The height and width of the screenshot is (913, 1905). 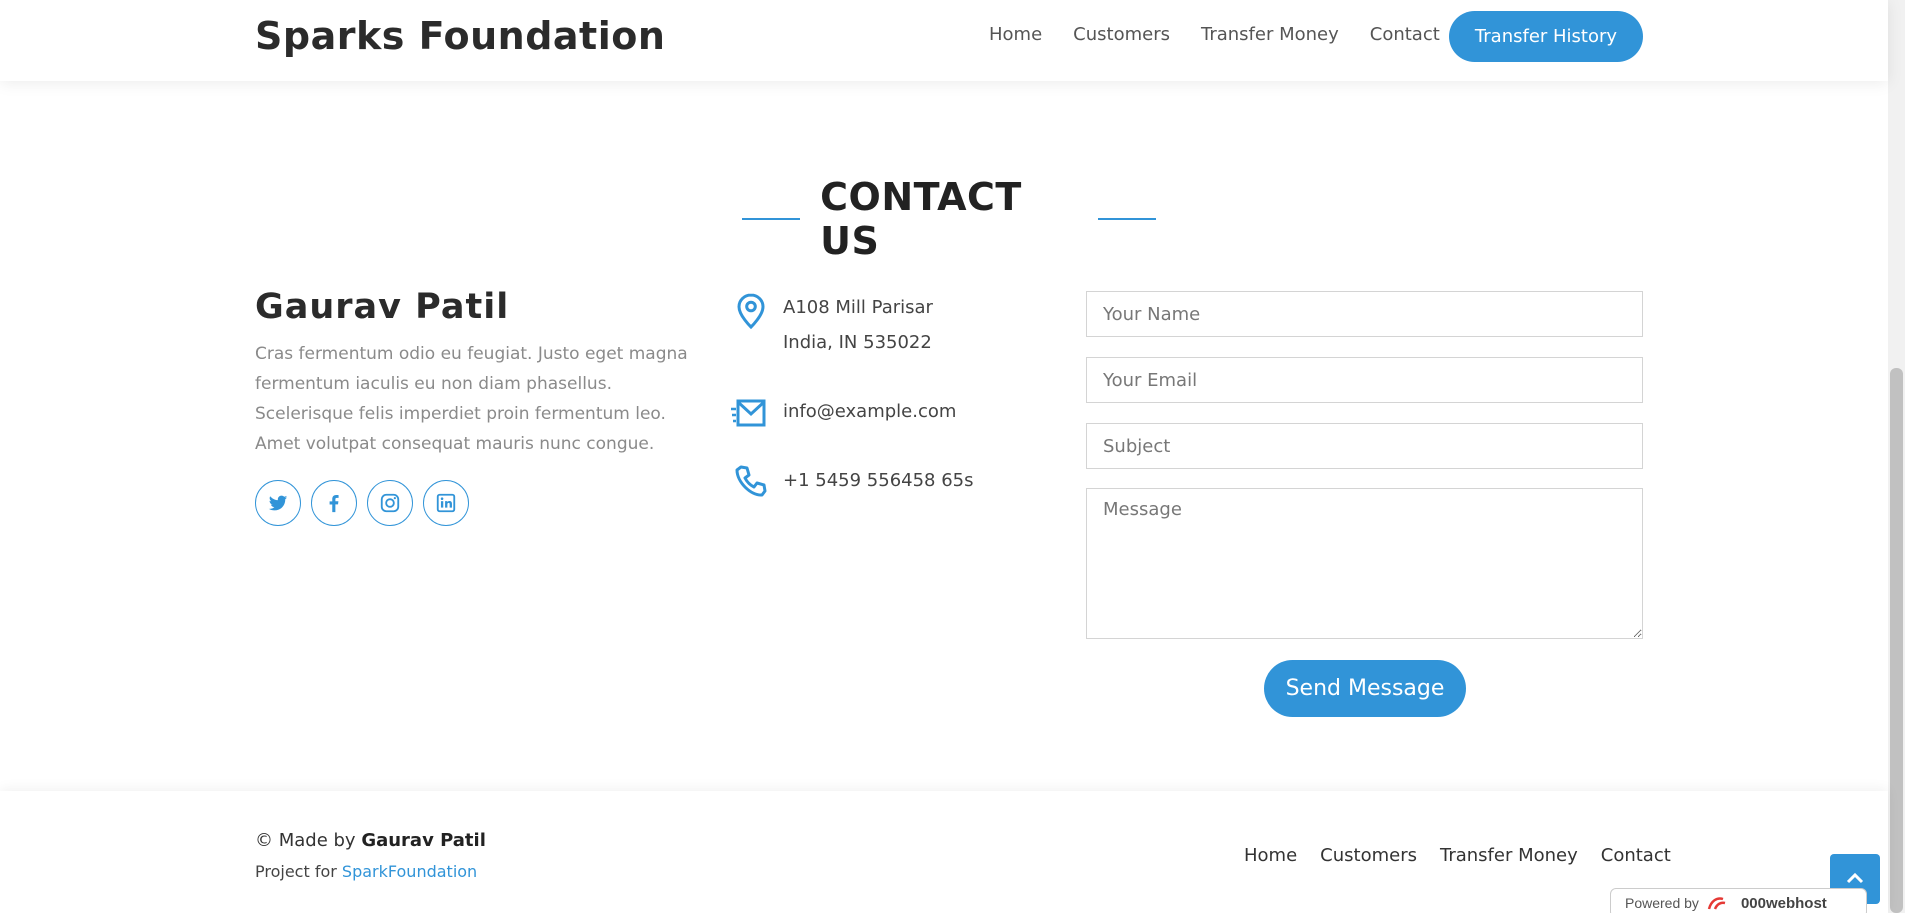 I want to click on profile-name: Gaurav Patil, so click(x=382, y=307).